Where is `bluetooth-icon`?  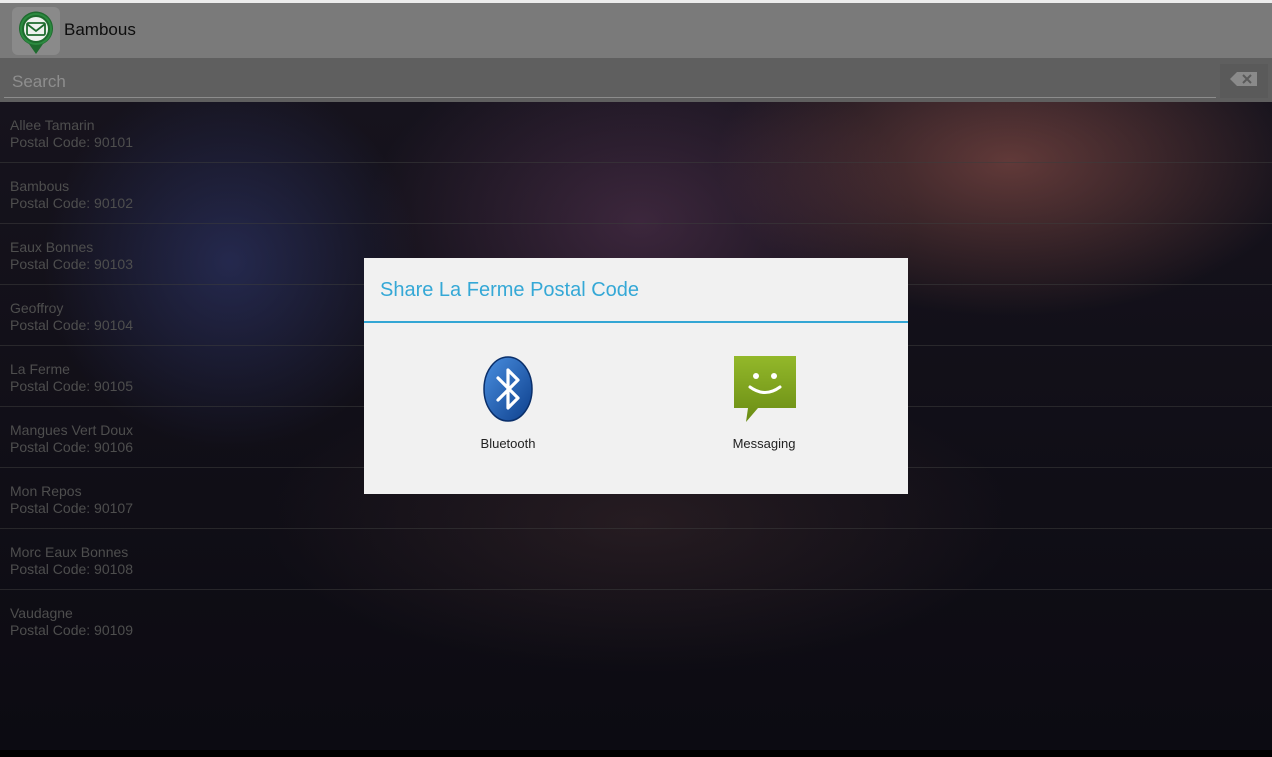
bluetooth-icon is located at coordinates (508, 389).